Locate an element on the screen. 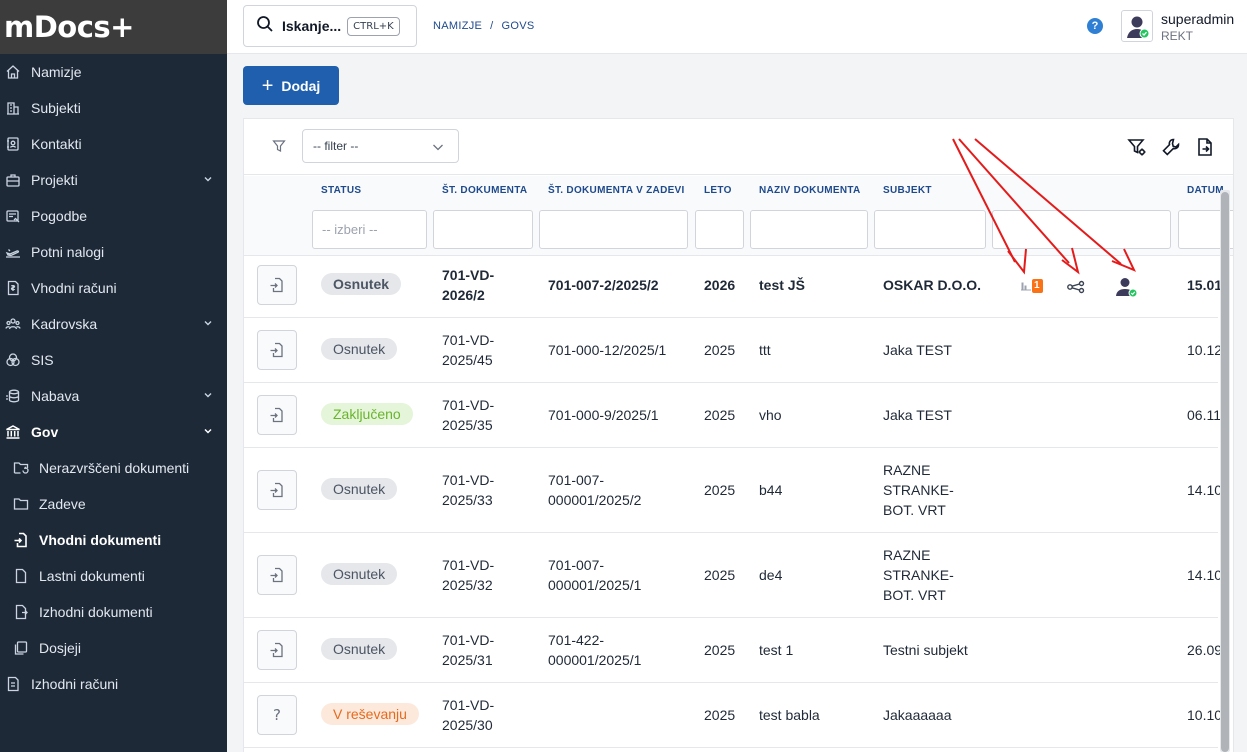  sidebar-item-dosjeji: Dosjeji is located at coordinates (113, 648).